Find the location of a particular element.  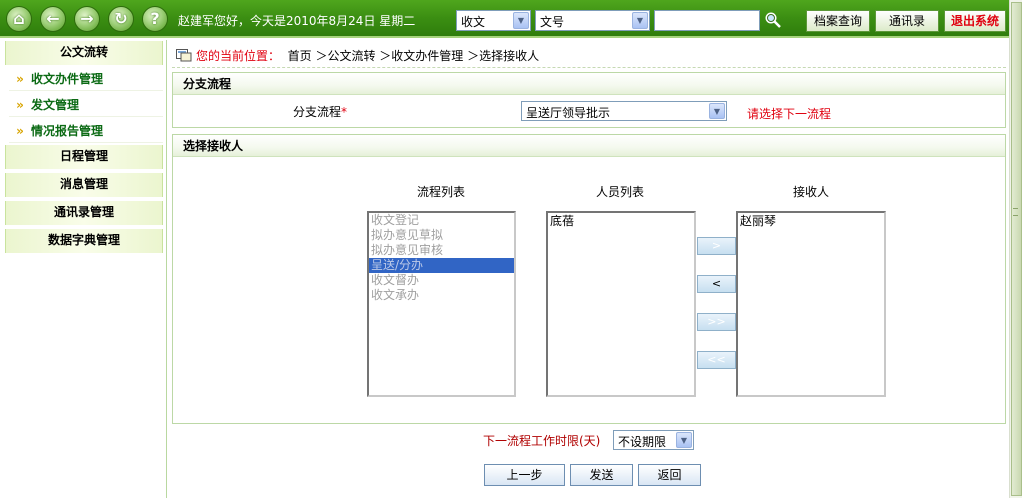

remove-all-receivers-button: << is located at coordinates (716, 360).